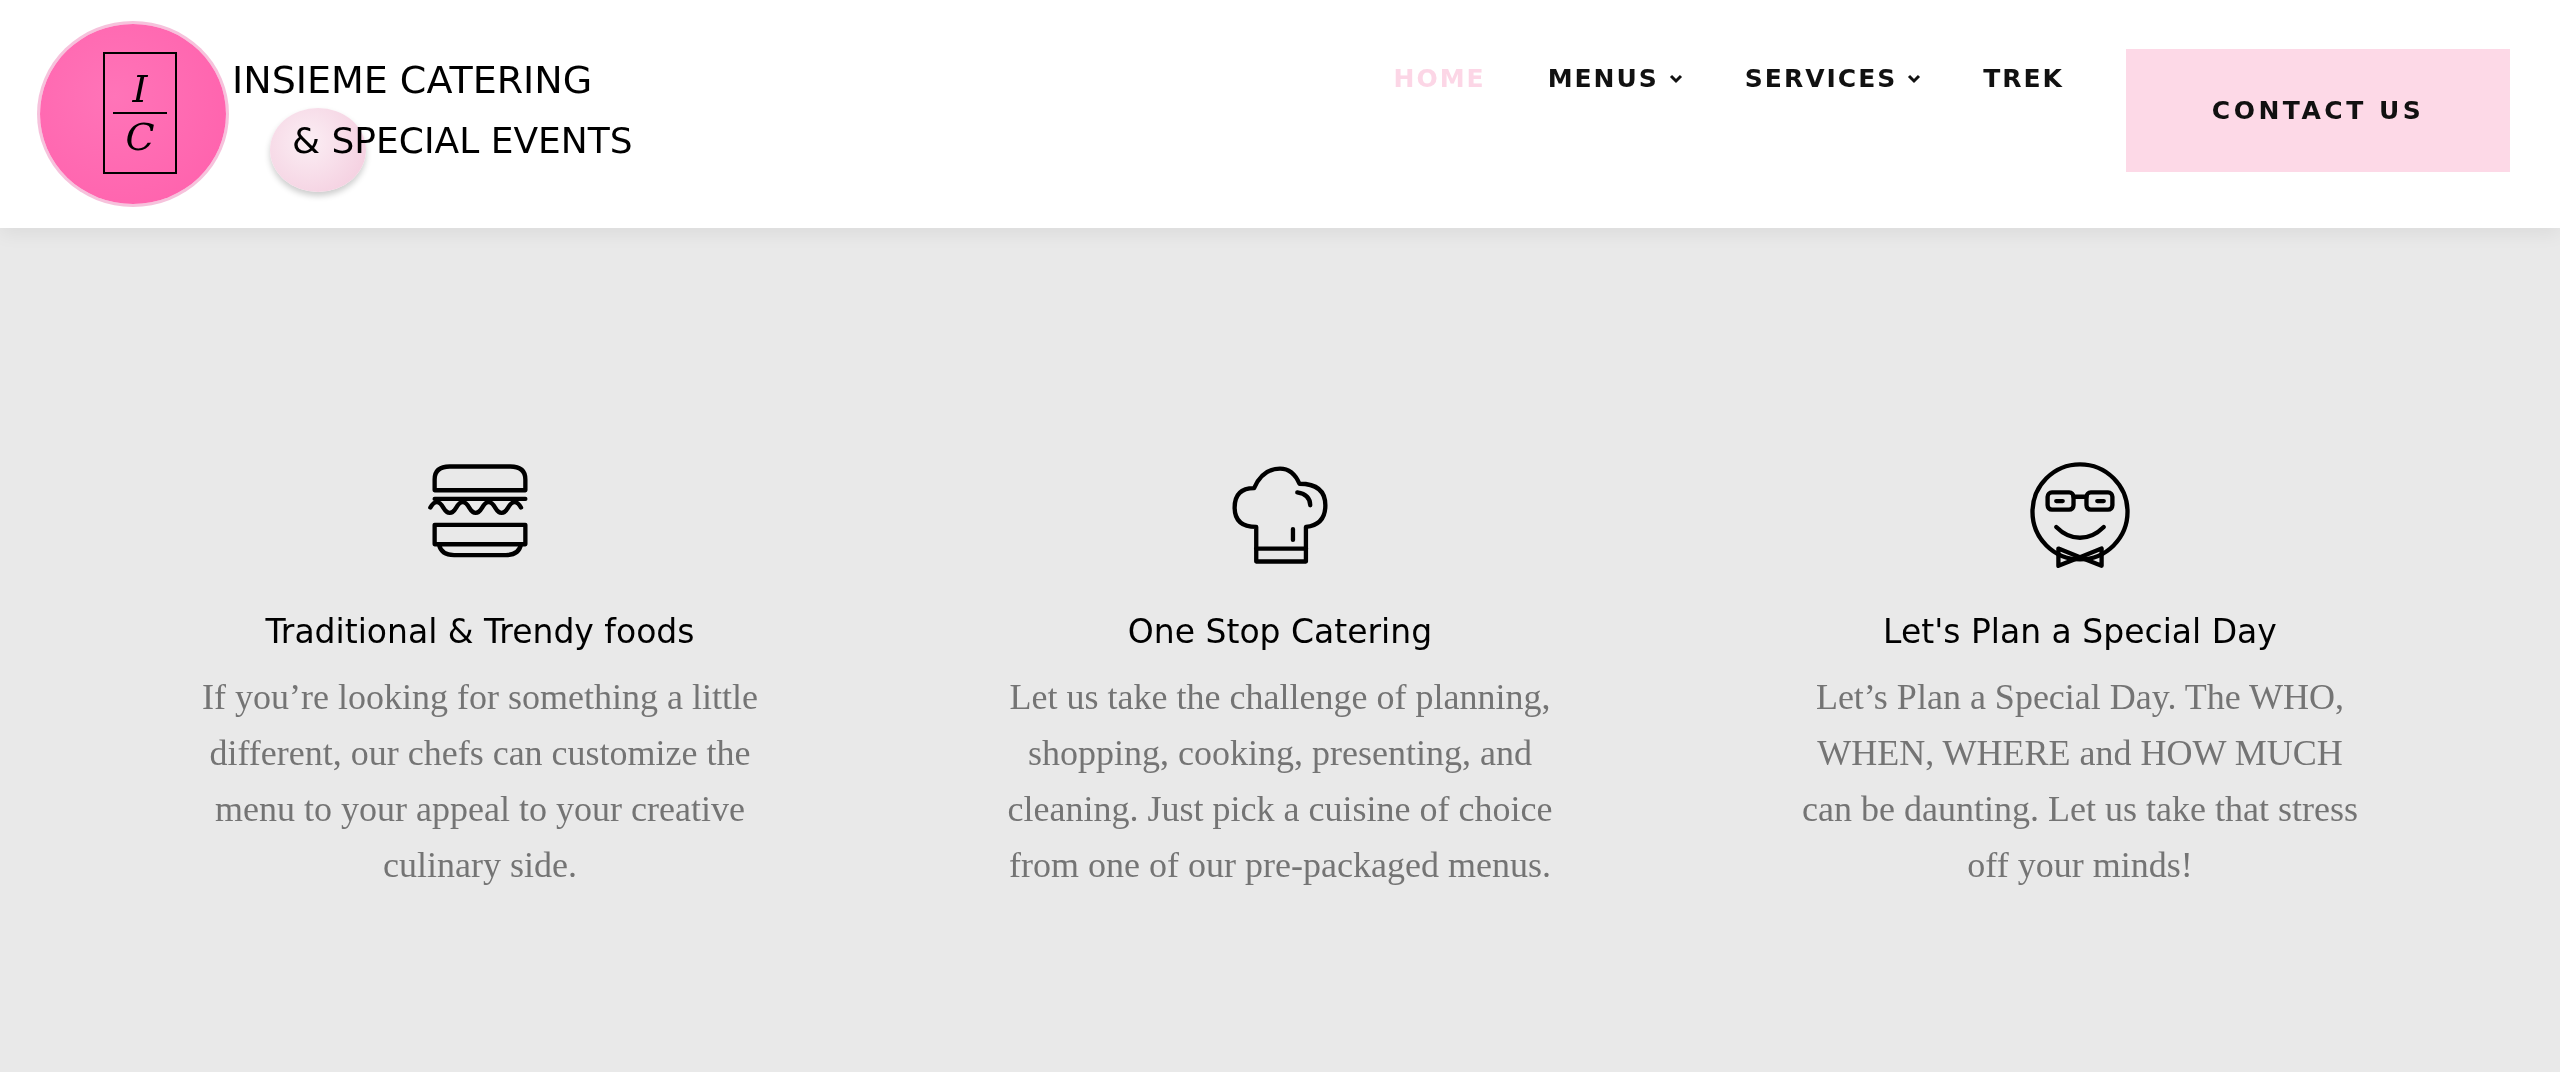  I want to click on feature-title: One Stop Catering, so click(1280, 631).